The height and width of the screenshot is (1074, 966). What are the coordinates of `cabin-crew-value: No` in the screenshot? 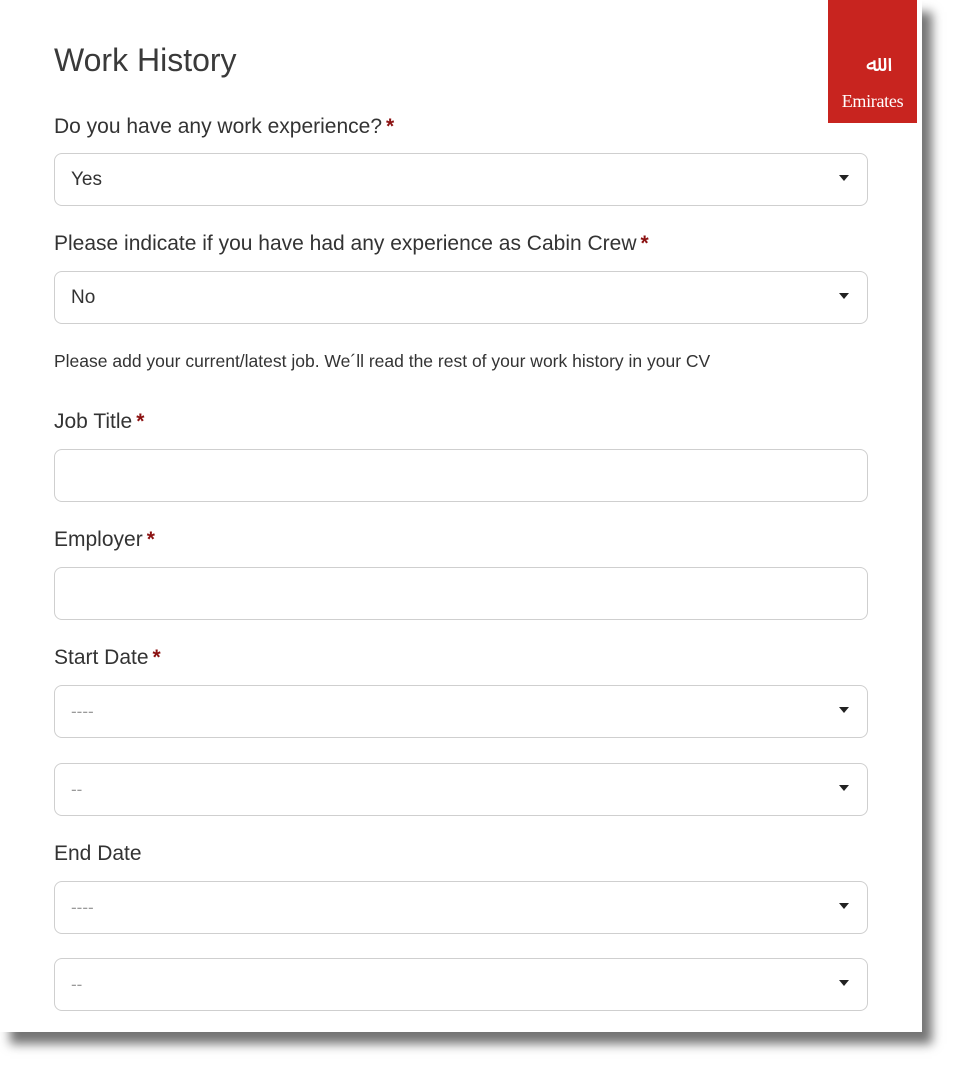 It's located at (83, 297).